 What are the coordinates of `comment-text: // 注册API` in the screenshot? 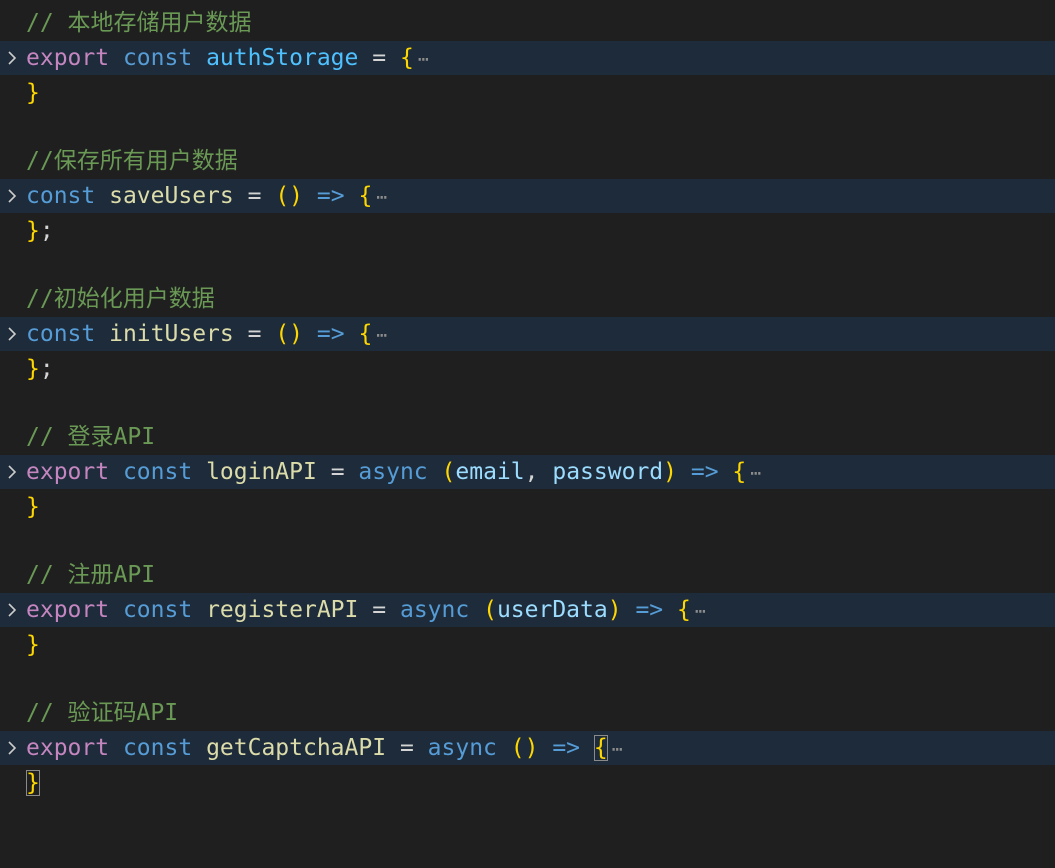 It's located at (91, 575).